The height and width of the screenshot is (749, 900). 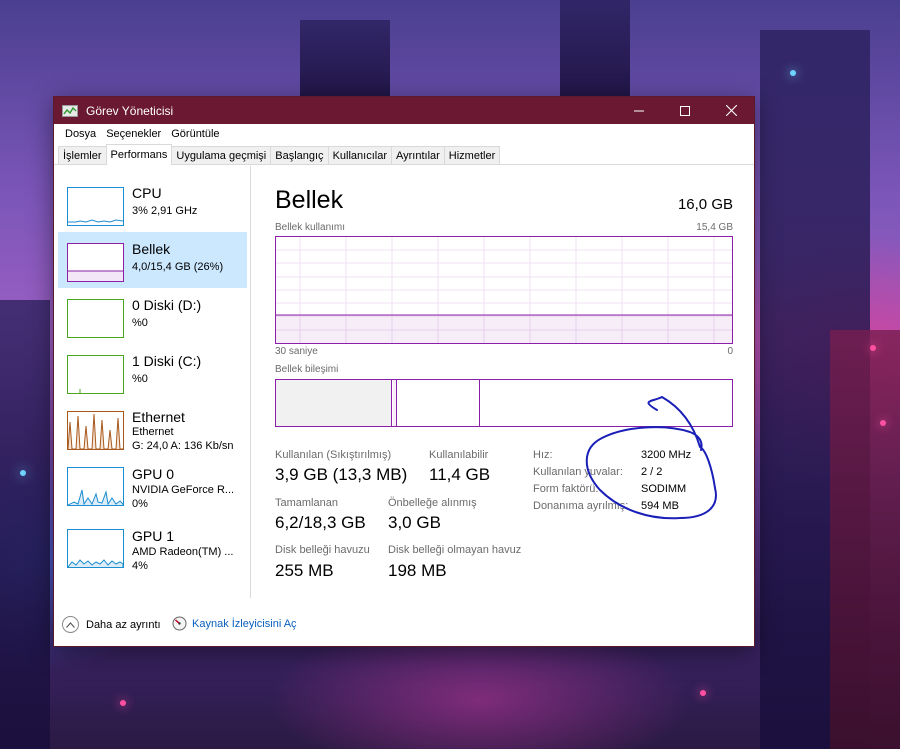 What do you see at coordinates (322, 550) in the screenshot?
I see `paged-pool-label: Disk belleği havuzu` at bounding box center [322, 550].